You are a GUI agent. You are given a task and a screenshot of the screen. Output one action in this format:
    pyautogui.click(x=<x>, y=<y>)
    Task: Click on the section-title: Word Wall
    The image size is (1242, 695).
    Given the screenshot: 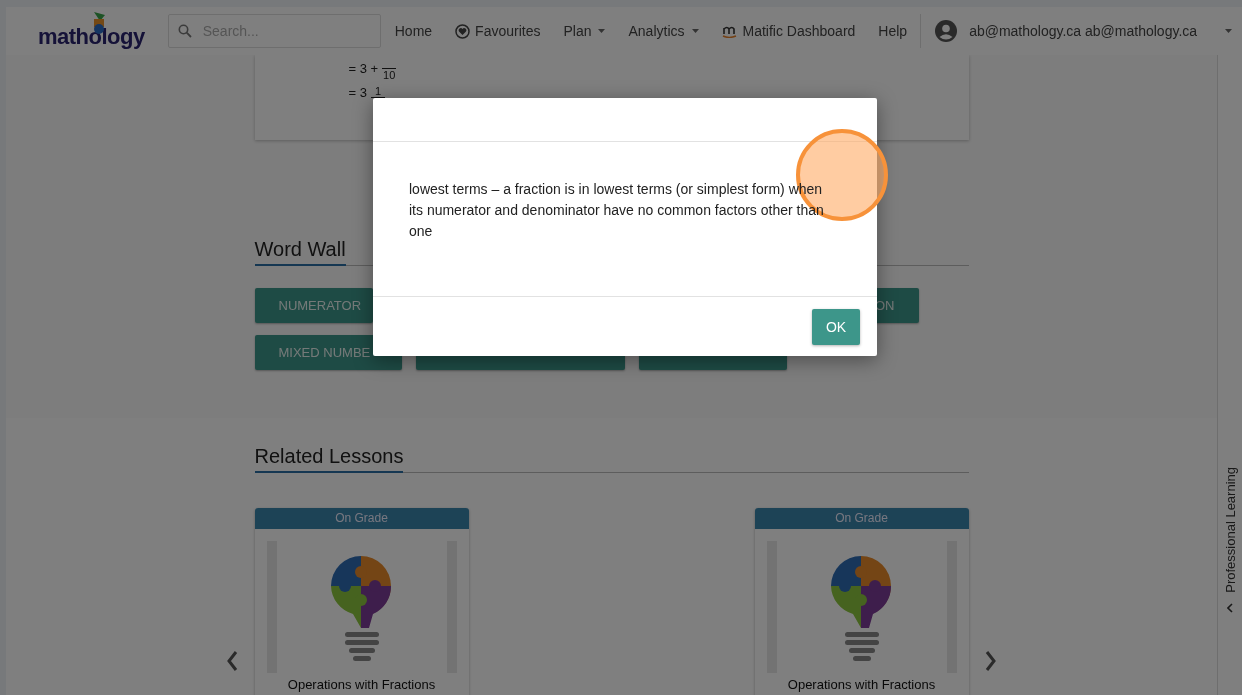 What is the action you would take?
    pyautogui.click(x=300, y=252)
    